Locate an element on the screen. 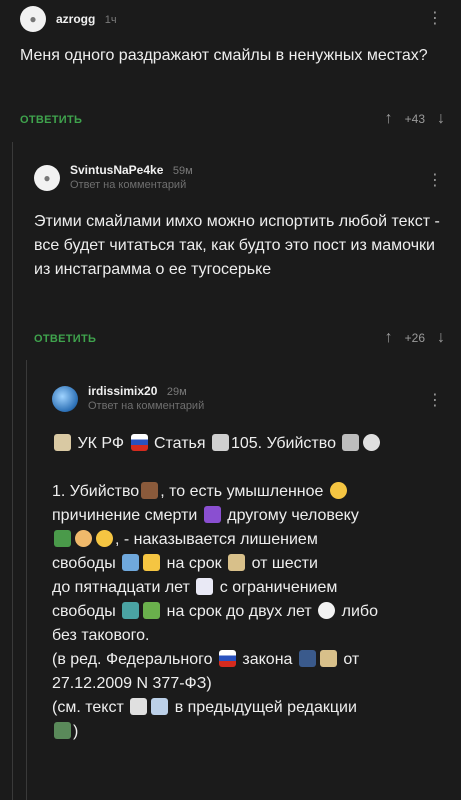 The width and height of the screenshot is (461, 800). text-line: 27.12.2009 N 377-ФЗ) is located at coordinates (252, 684).